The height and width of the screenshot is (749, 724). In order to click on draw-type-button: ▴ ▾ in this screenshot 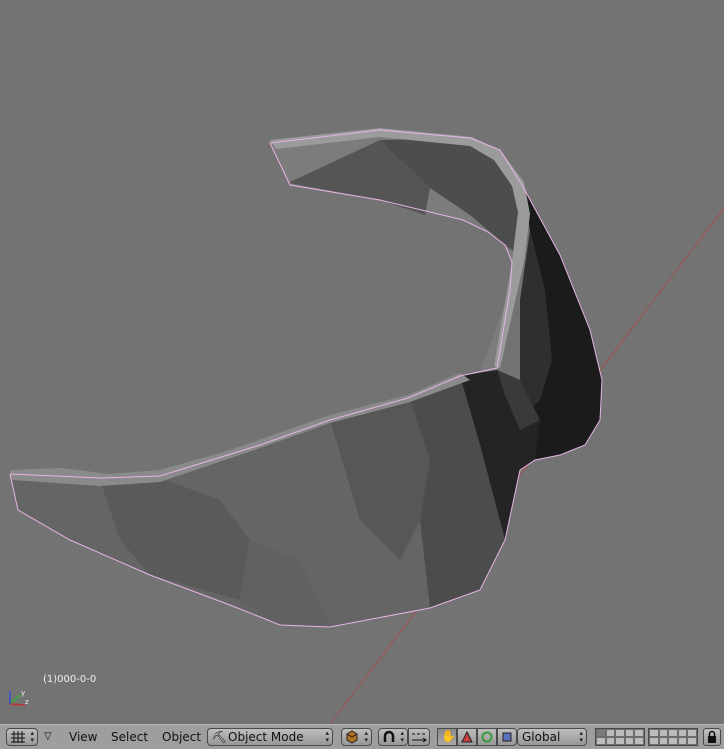, I will do `click(356, 737)`.